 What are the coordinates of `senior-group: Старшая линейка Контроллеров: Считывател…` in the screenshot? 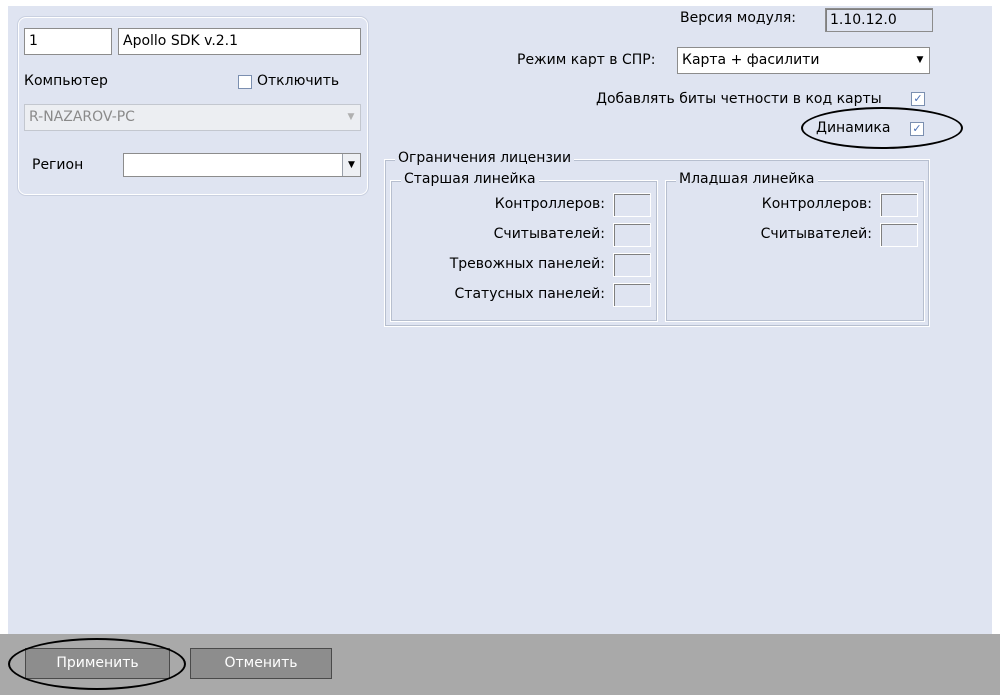 It's located at (524, 246).